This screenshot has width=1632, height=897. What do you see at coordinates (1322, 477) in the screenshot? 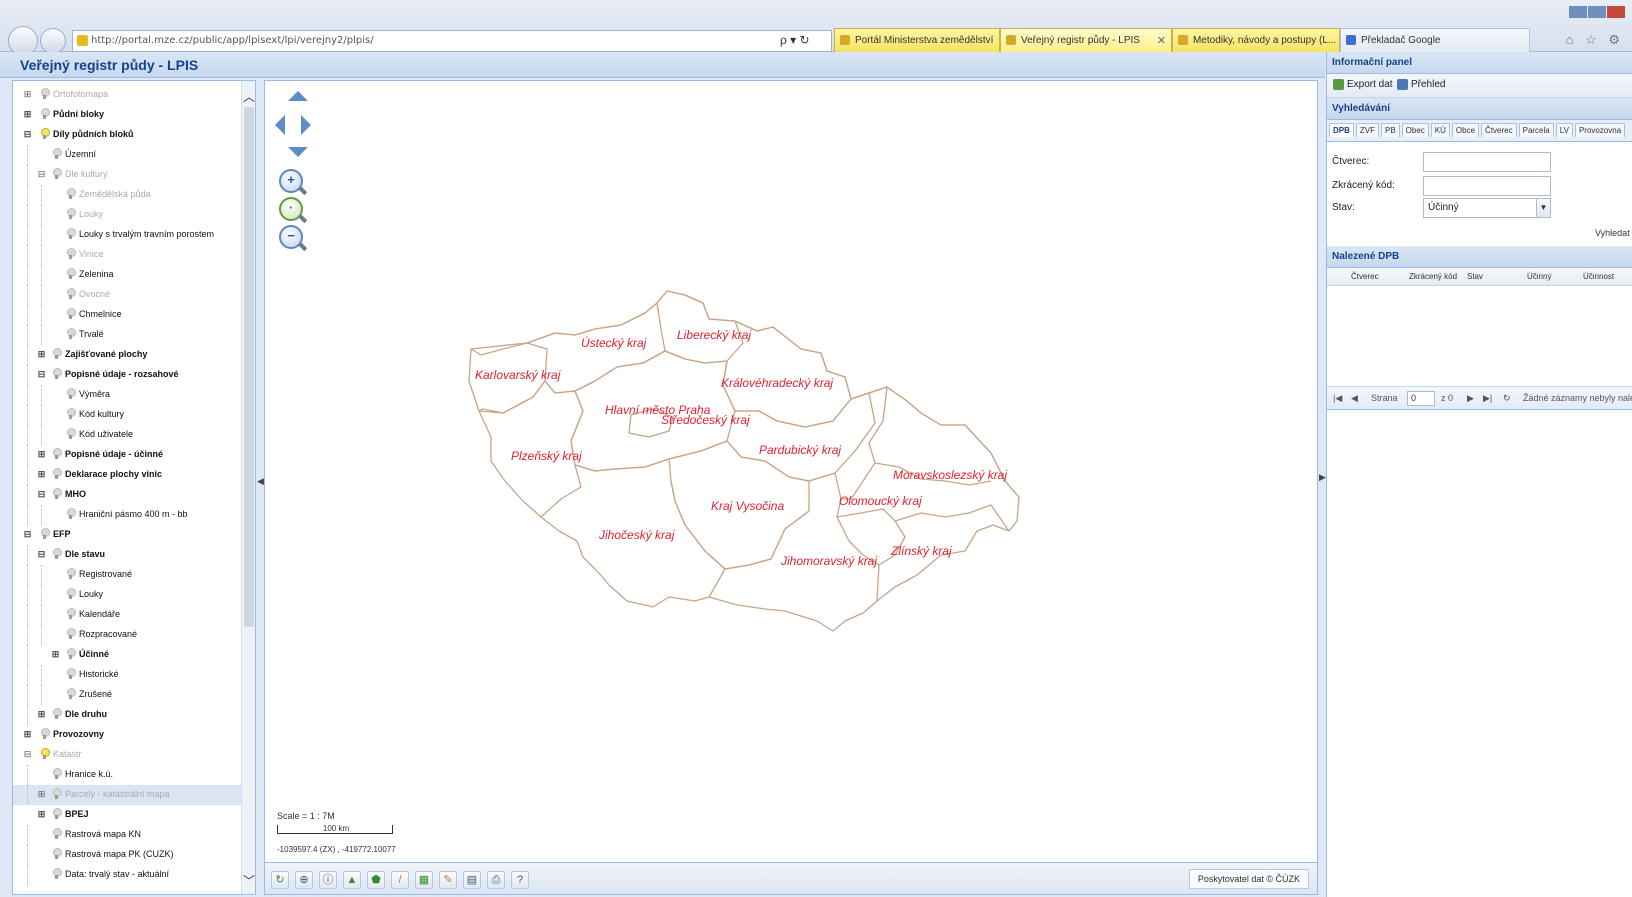
I see `collapse-right-icon: ▶` at bounding box center [1322, 477].